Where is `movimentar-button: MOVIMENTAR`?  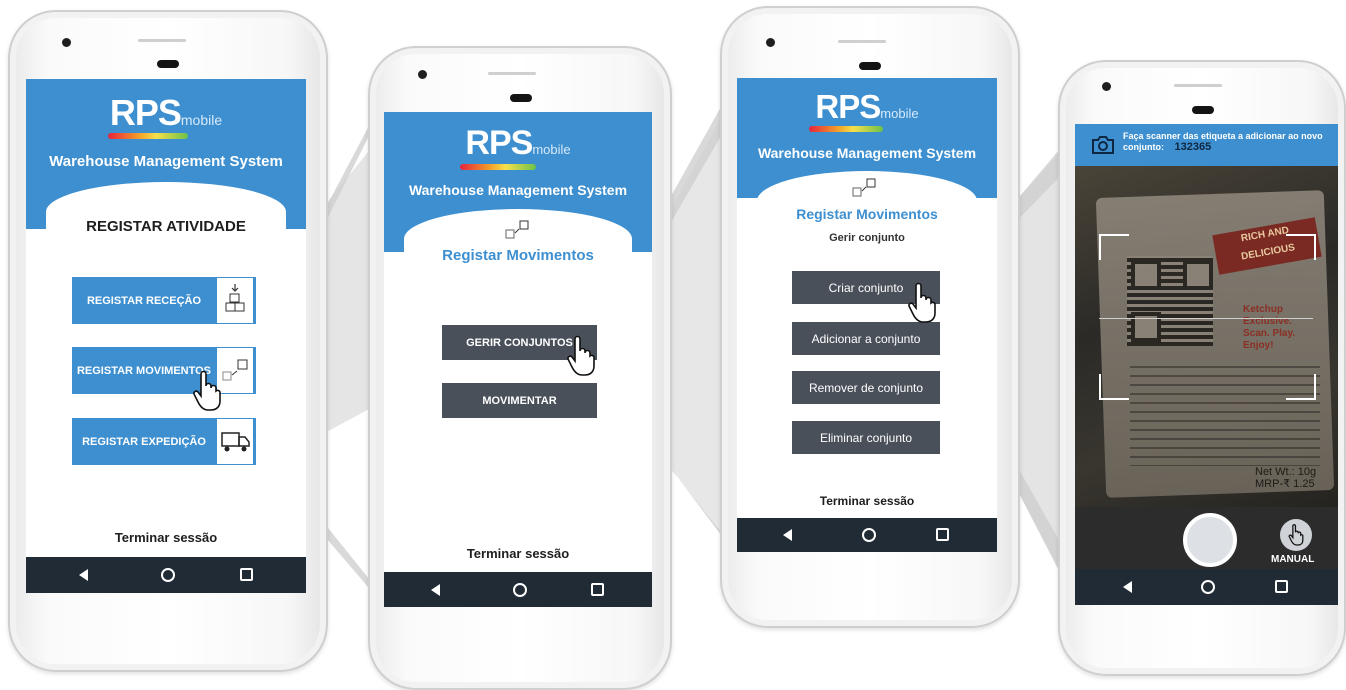 movimentar-button: MOVIMENTAR is located at coordinates (519, 400).